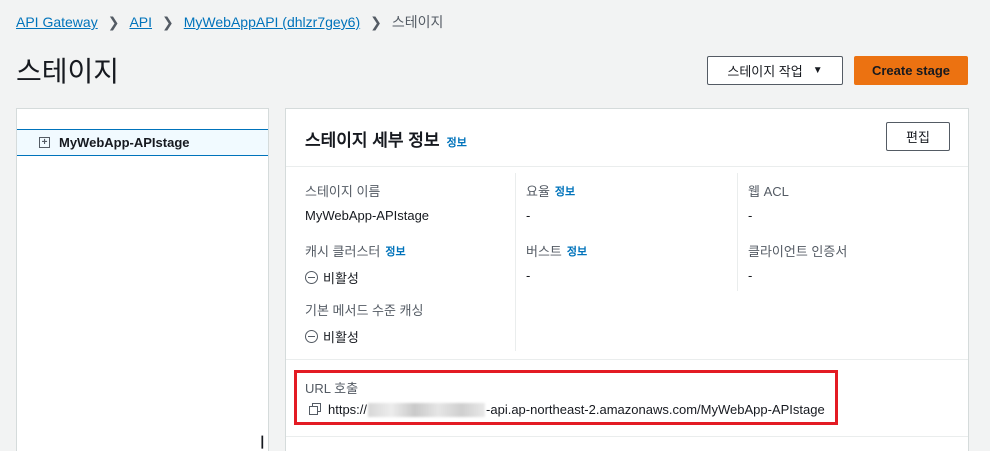  What do you see at coordinates (262, 443) in the screenshot?
I see `resize-handle: ┃` at bounding box center [262, 443].